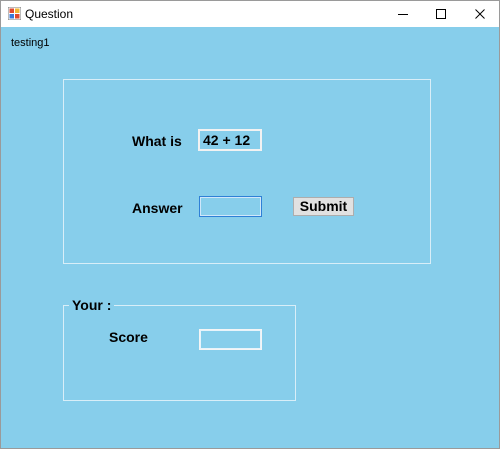 This screenshot has width=500, height=449. I want to click on score-group-legend: Your :, so click(92, 305).